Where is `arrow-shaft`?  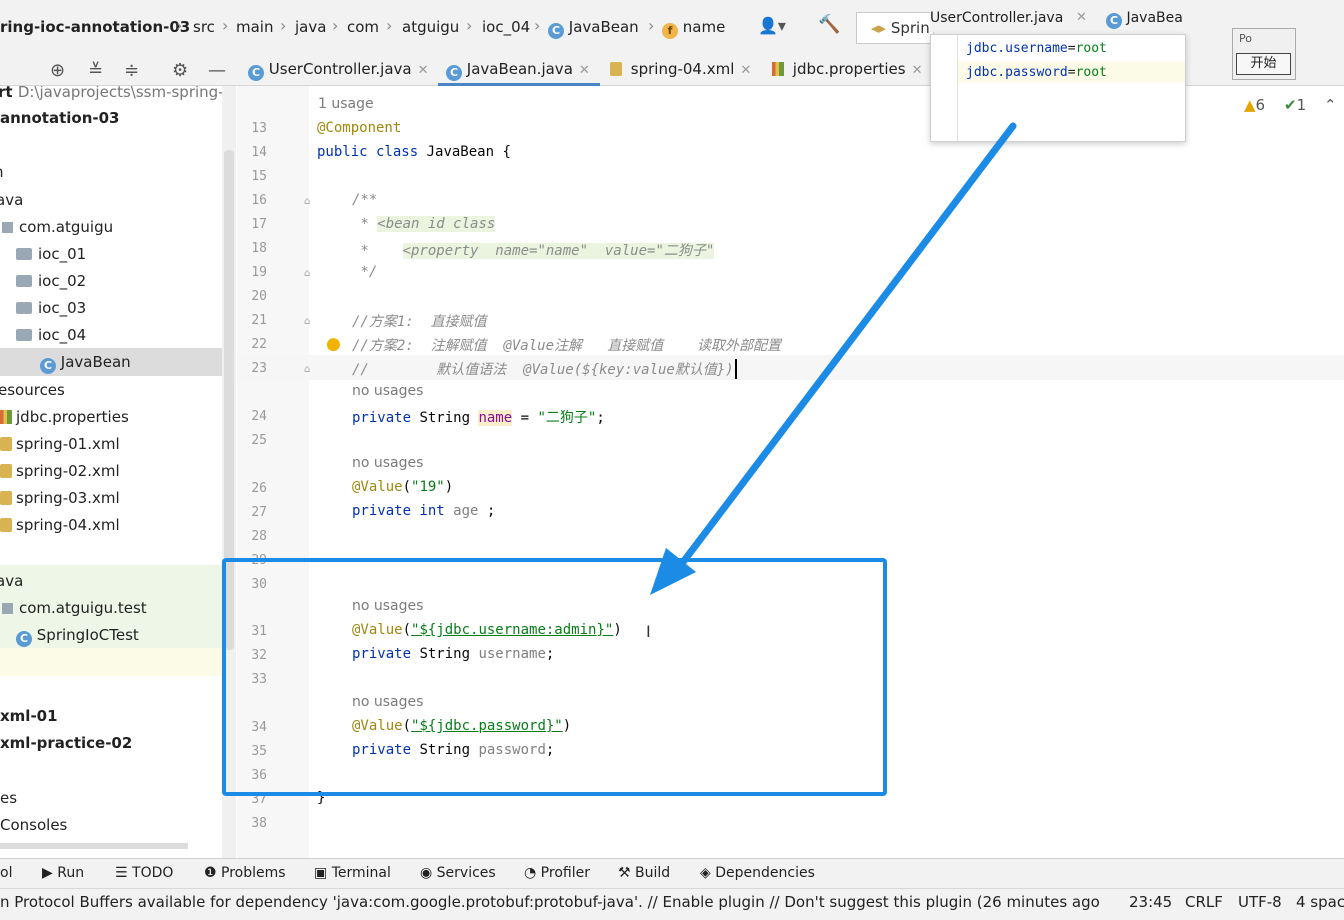
arrow-shaft is located at coordinates (840, 354).